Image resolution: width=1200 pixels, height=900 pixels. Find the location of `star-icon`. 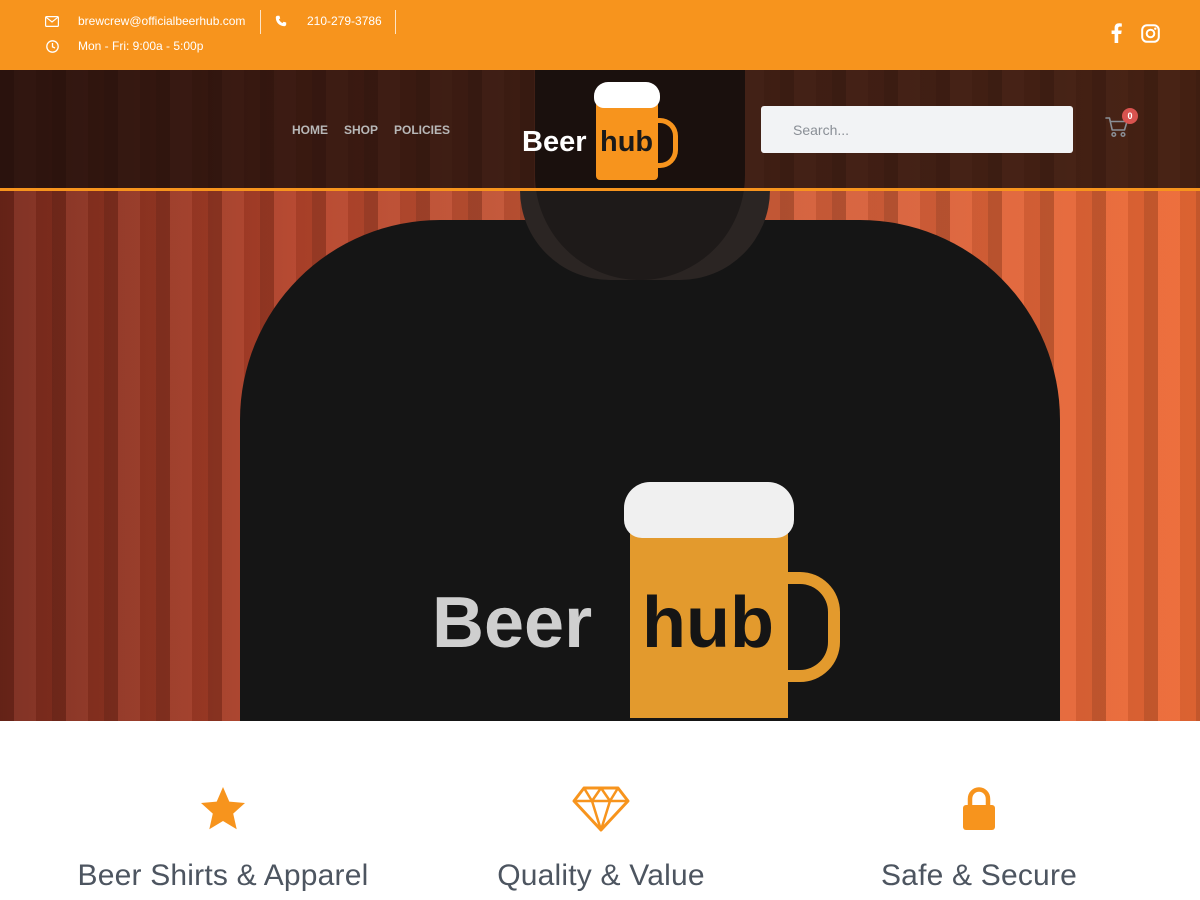

star-icon is located at coordinates (223, 809).